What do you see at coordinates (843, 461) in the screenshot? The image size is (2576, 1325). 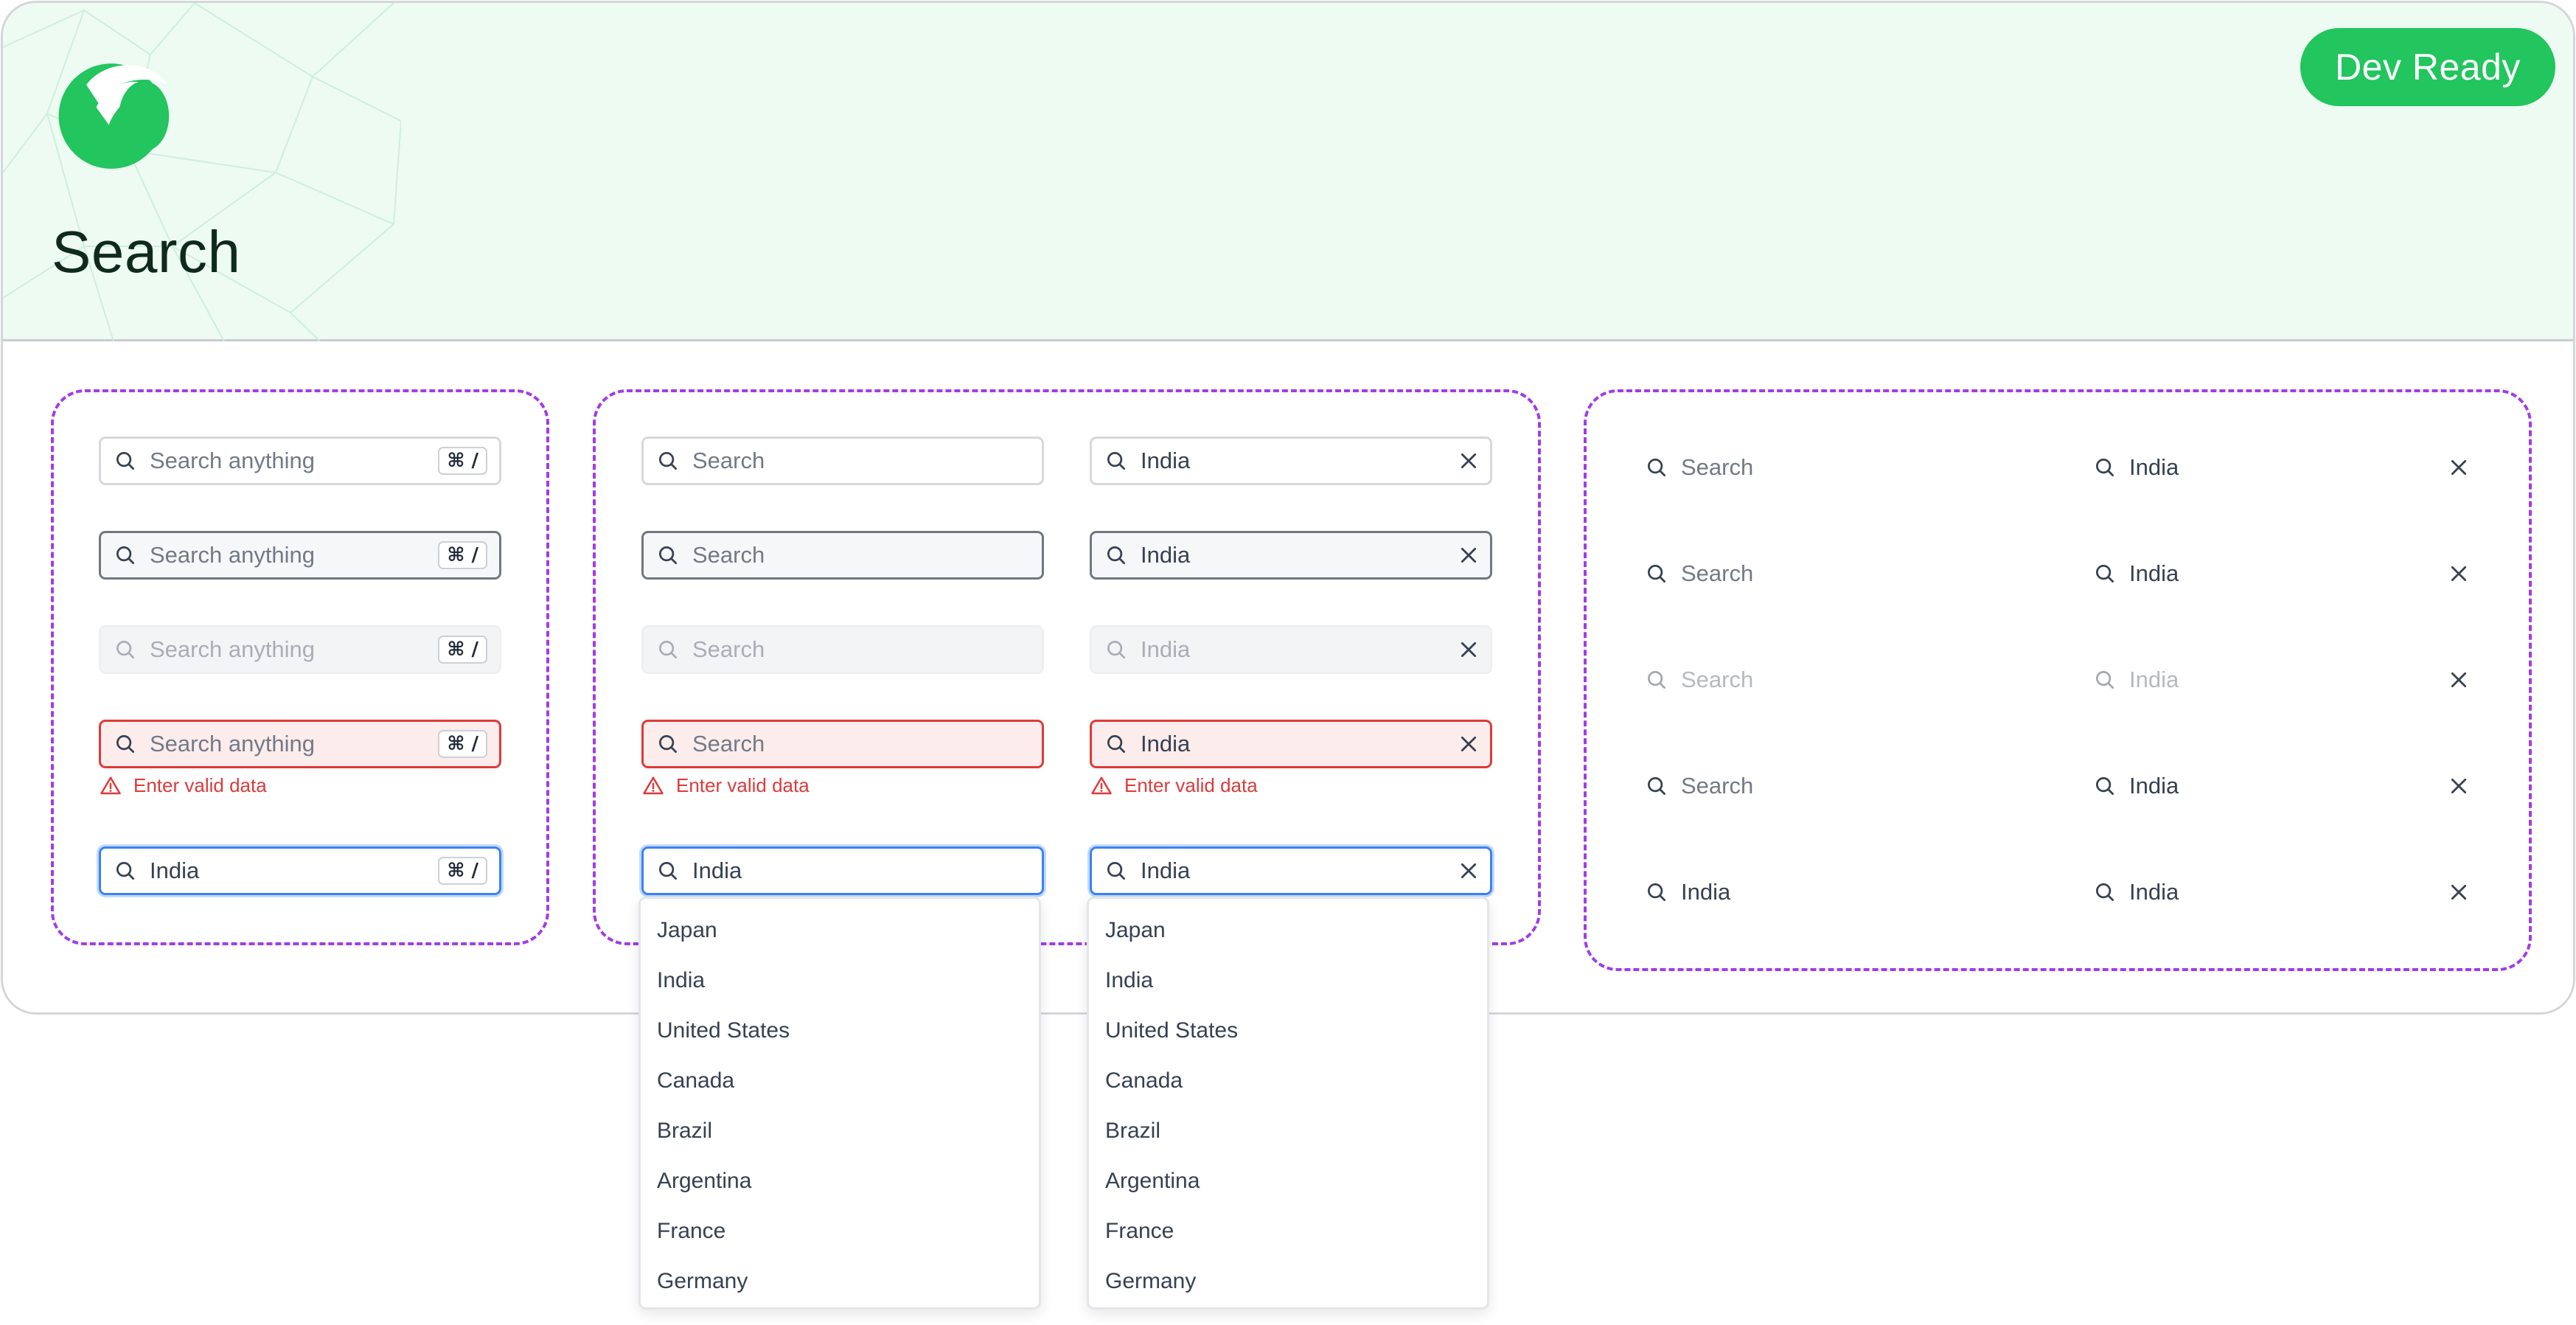 I see `search-input-default: Search` at bounding box center [843, 461].